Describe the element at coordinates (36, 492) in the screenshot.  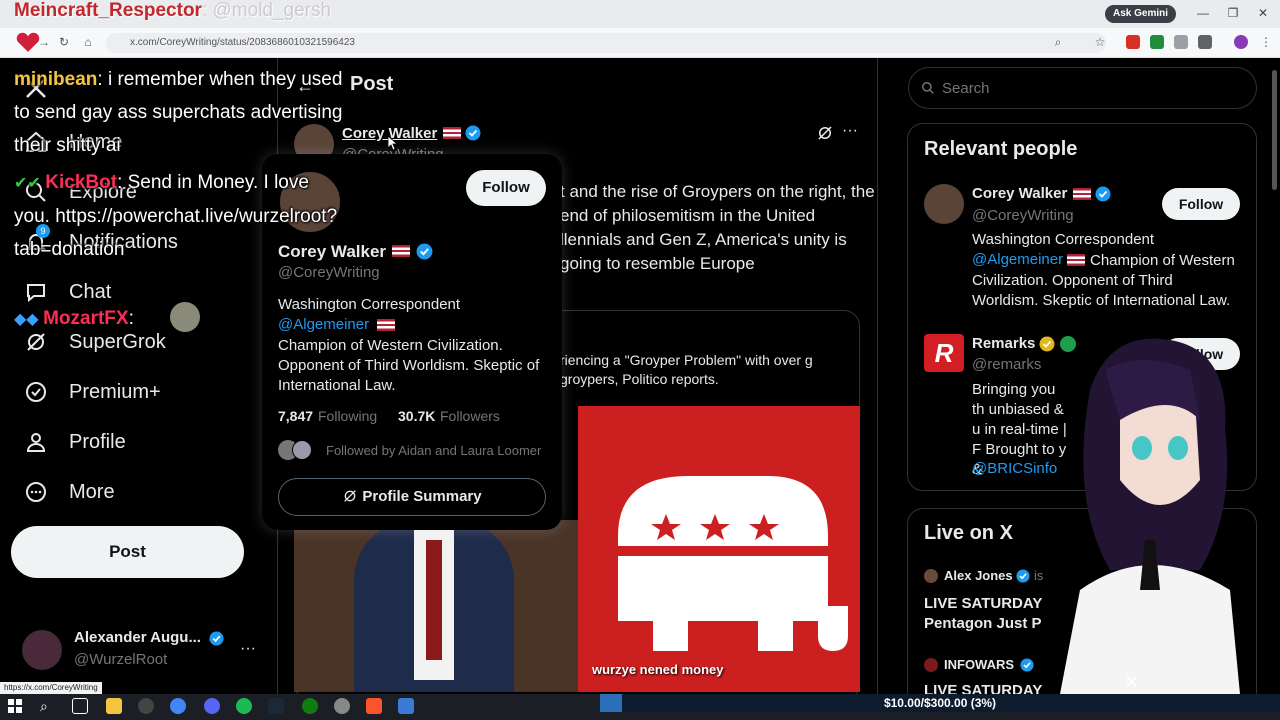
I see `more-icon` at that location.